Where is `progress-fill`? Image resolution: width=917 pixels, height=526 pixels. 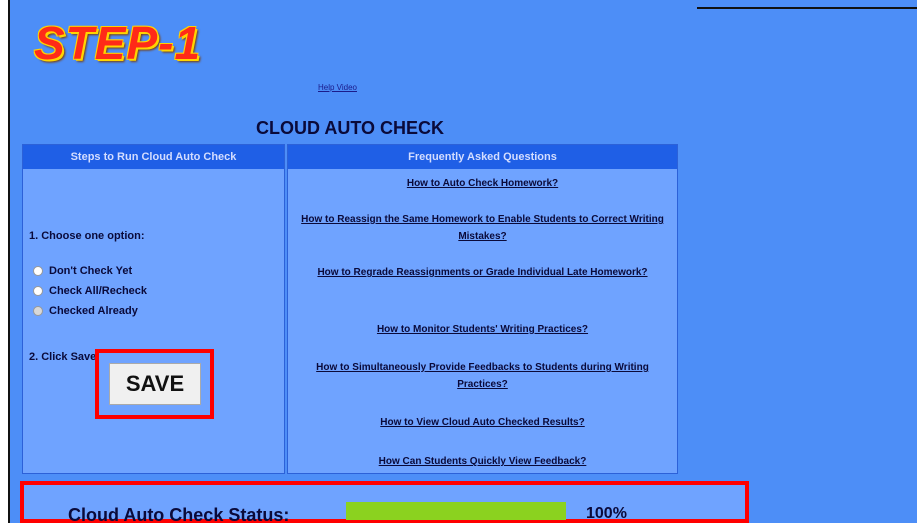 progress-fill is located at coordinates (456, 511).